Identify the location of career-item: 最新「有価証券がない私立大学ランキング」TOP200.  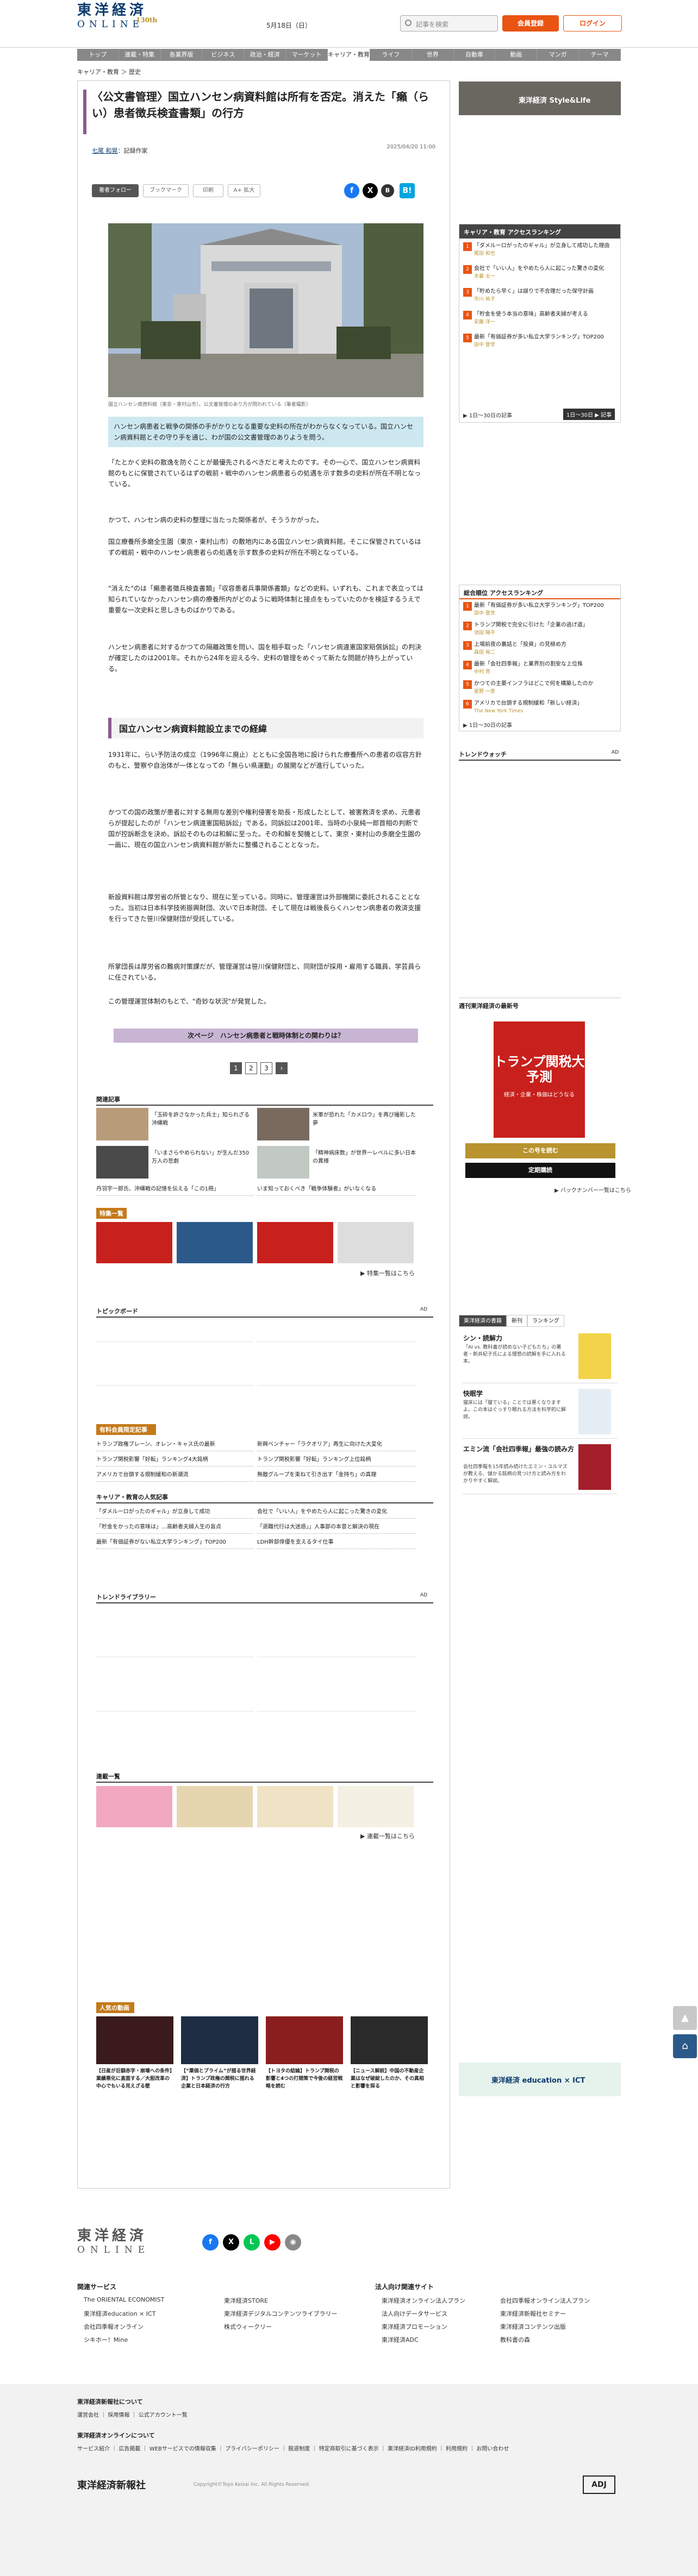
(175, 1543).